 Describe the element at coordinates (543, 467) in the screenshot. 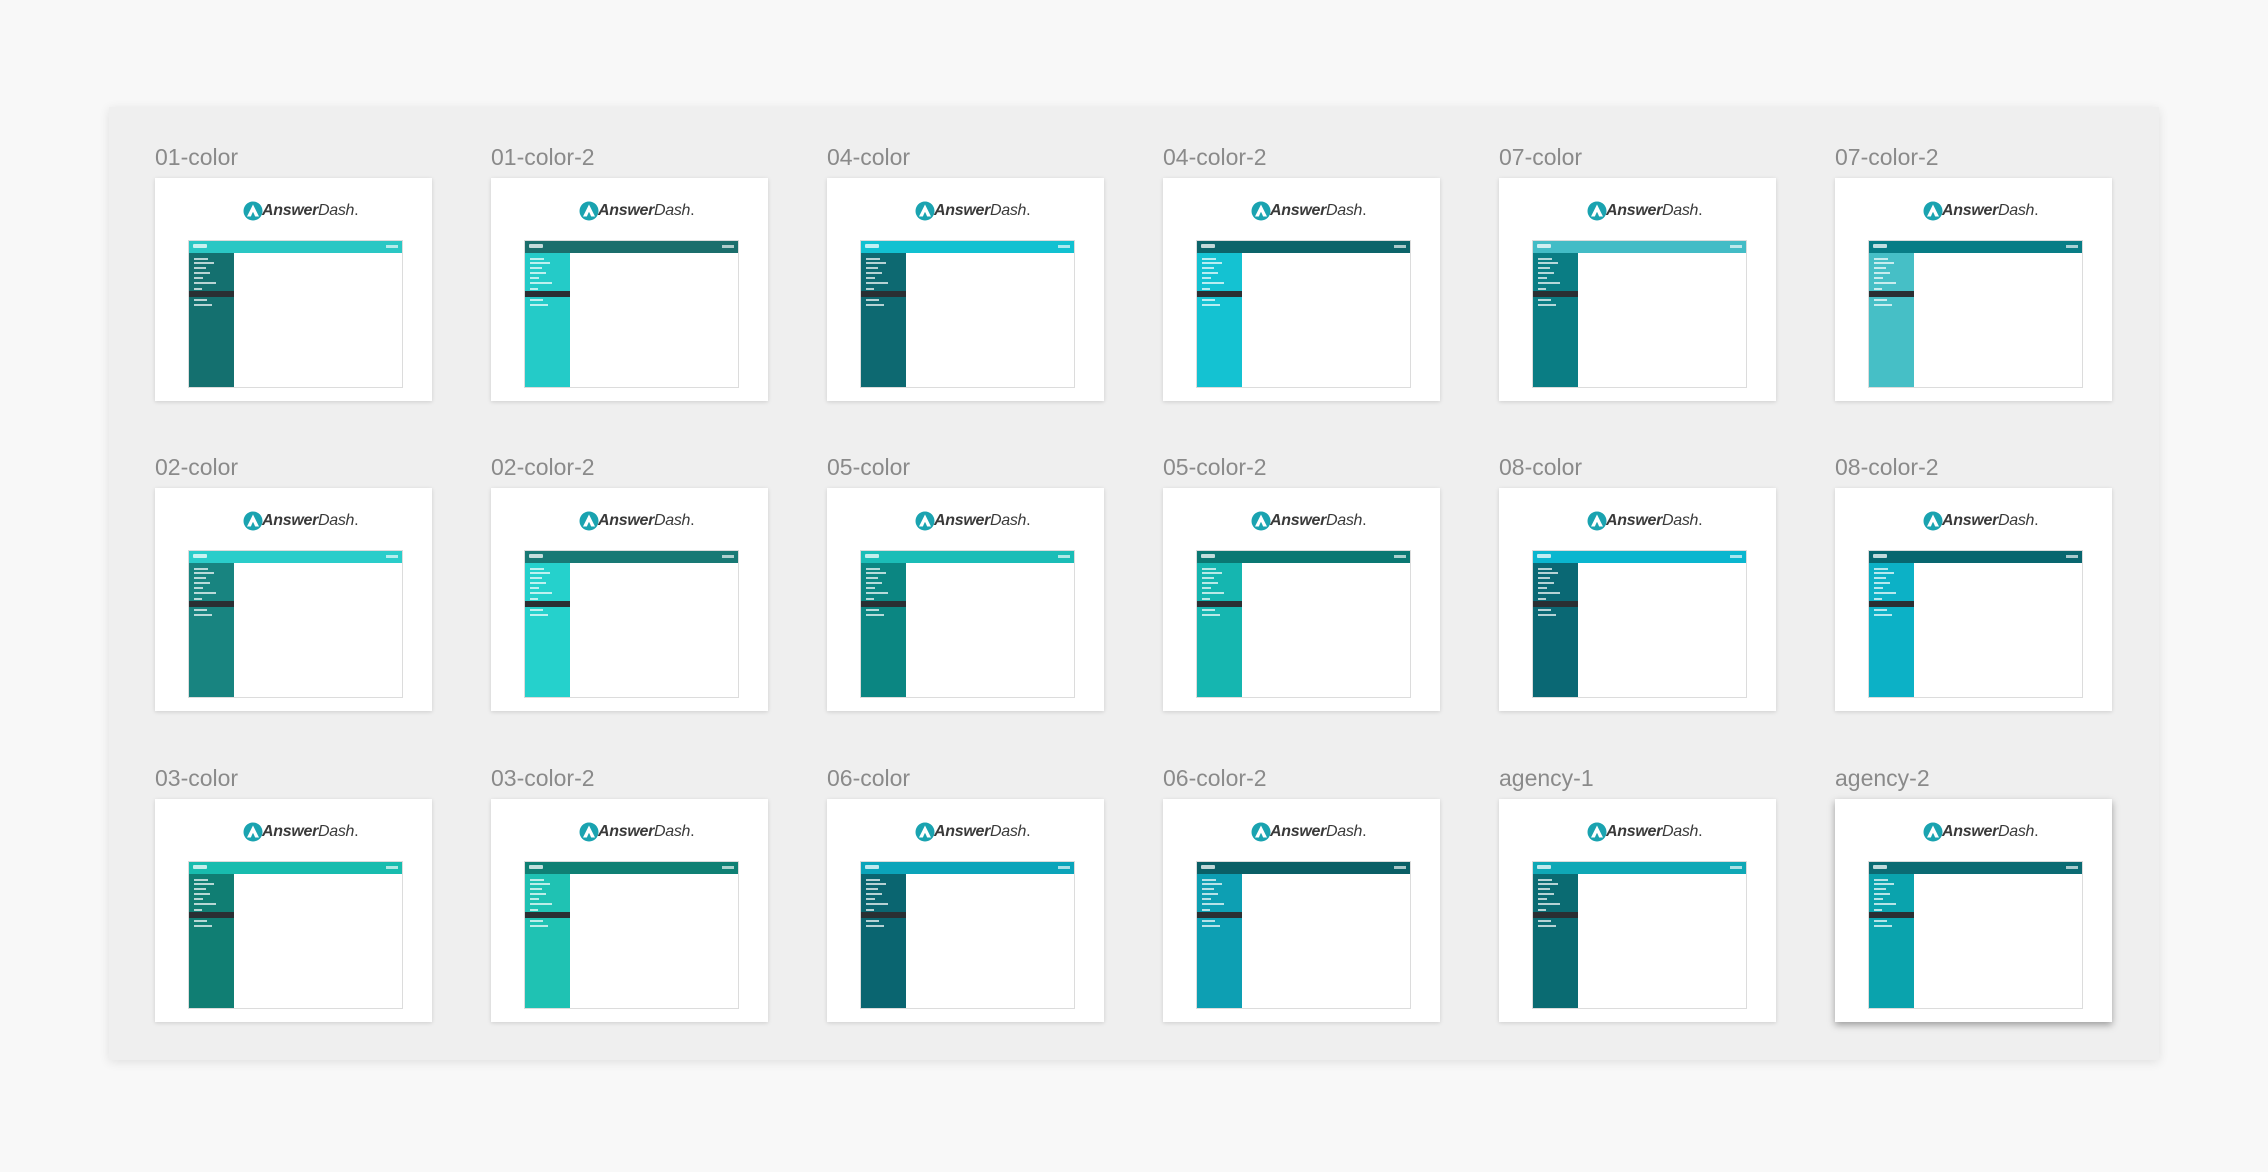

I see `artboard-label: 02-color-2` at that location.